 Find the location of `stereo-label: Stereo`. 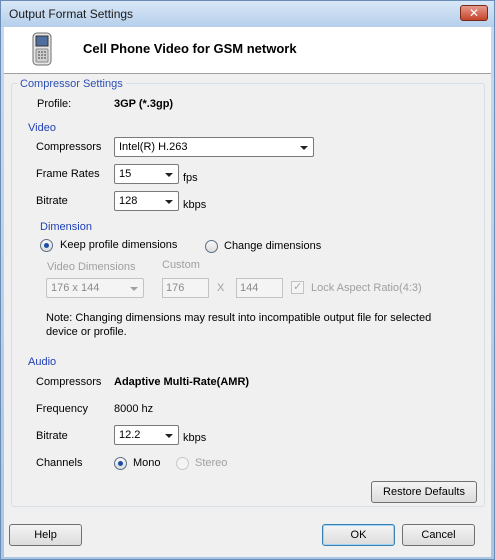

stereo-label: Stereo is located at coordinates (211, 463).